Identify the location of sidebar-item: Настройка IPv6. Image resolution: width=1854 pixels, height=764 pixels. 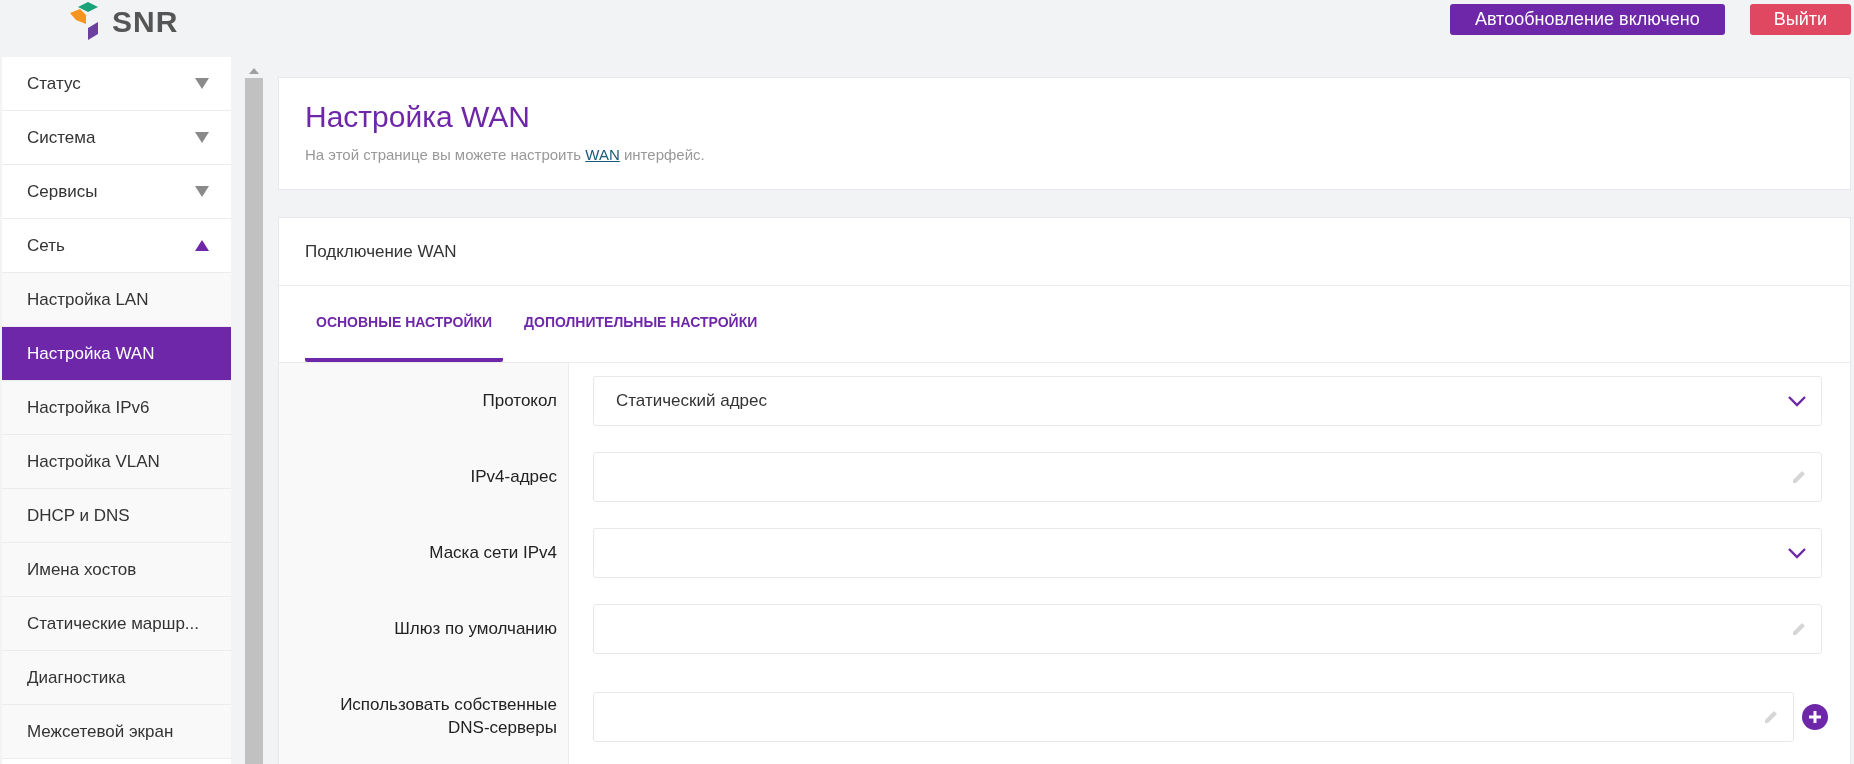
(116, 408).